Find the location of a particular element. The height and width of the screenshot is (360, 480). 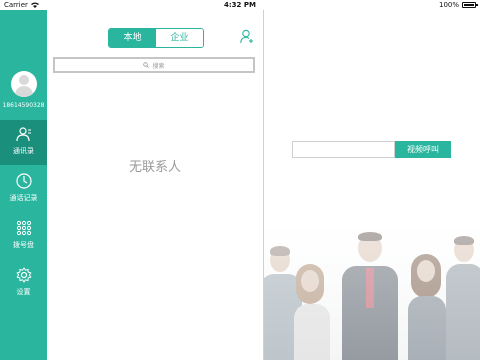

tab-enterprise: 企业 is located at coordinates (179, 38).